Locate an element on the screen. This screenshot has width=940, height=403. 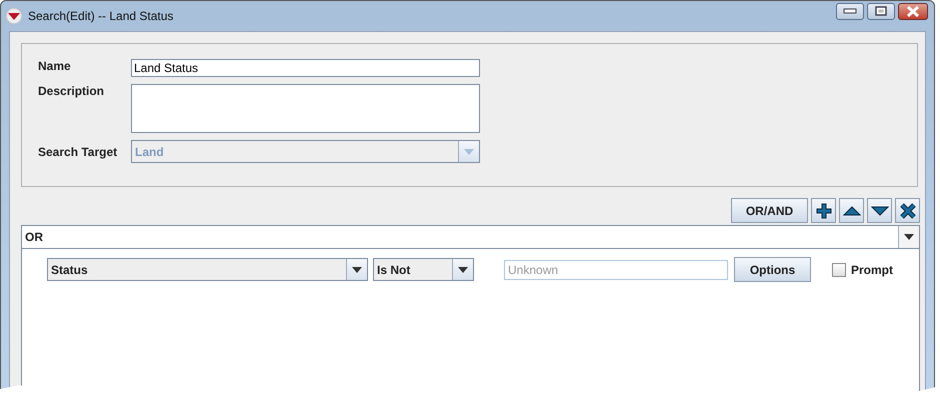
plus-icon is located at coordinates (824, 210).